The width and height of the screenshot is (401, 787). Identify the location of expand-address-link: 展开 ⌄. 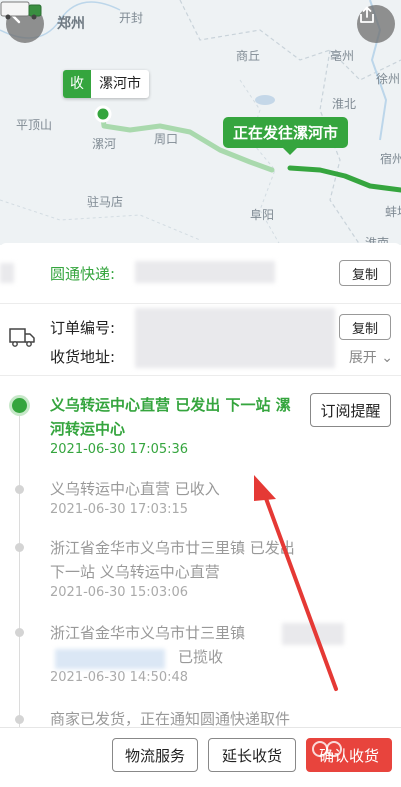
(371, 357).